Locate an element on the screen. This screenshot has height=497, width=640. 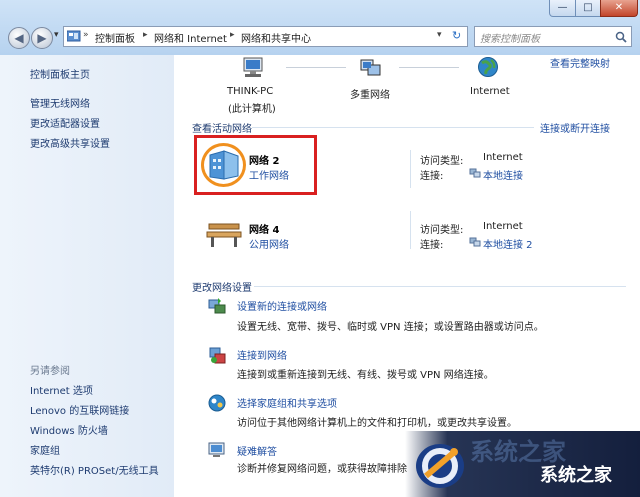
network-4-access-value: Internet is located at coordinates (503, 226).